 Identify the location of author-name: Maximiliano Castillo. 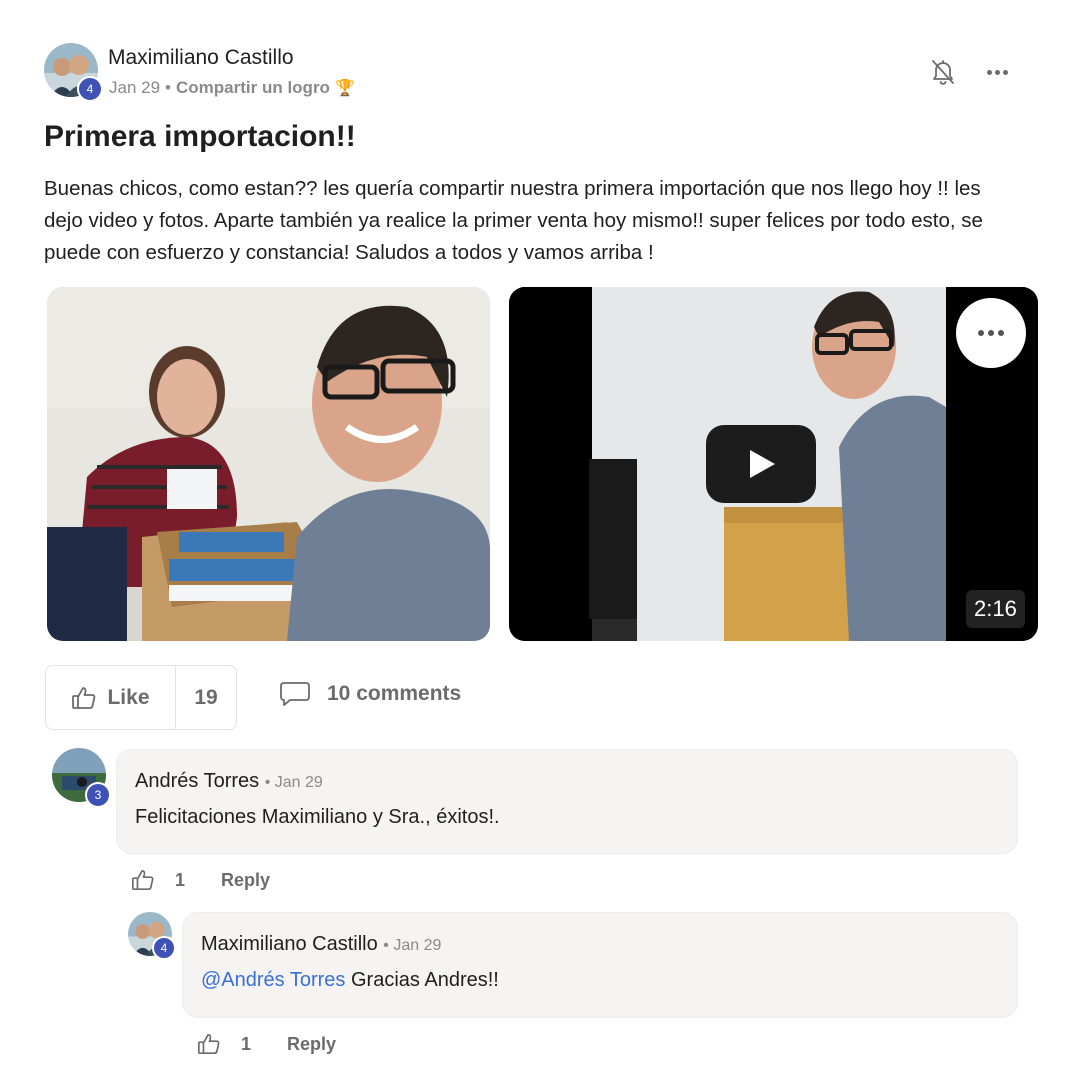
(201, 58).